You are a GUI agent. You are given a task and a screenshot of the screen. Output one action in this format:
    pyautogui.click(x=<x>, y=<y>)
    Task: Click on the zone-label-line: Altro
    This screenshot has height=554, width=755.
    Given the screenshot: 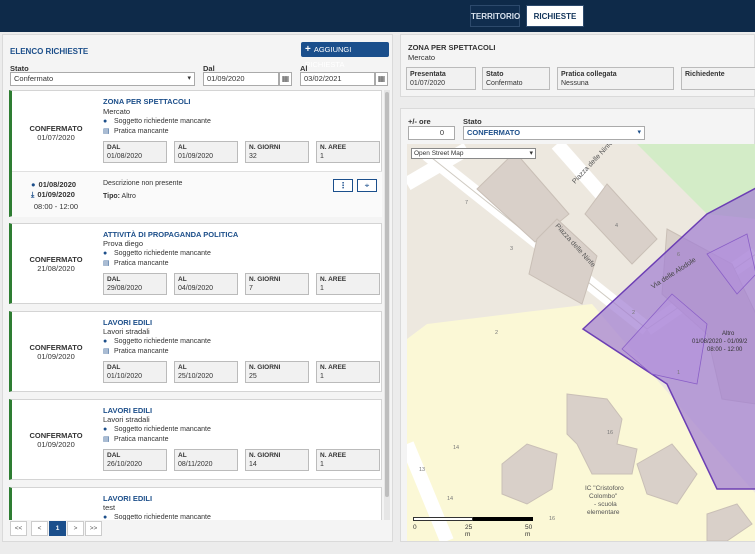 What is the action you would take?
    pyautogui.click(x=728, y=334)
    